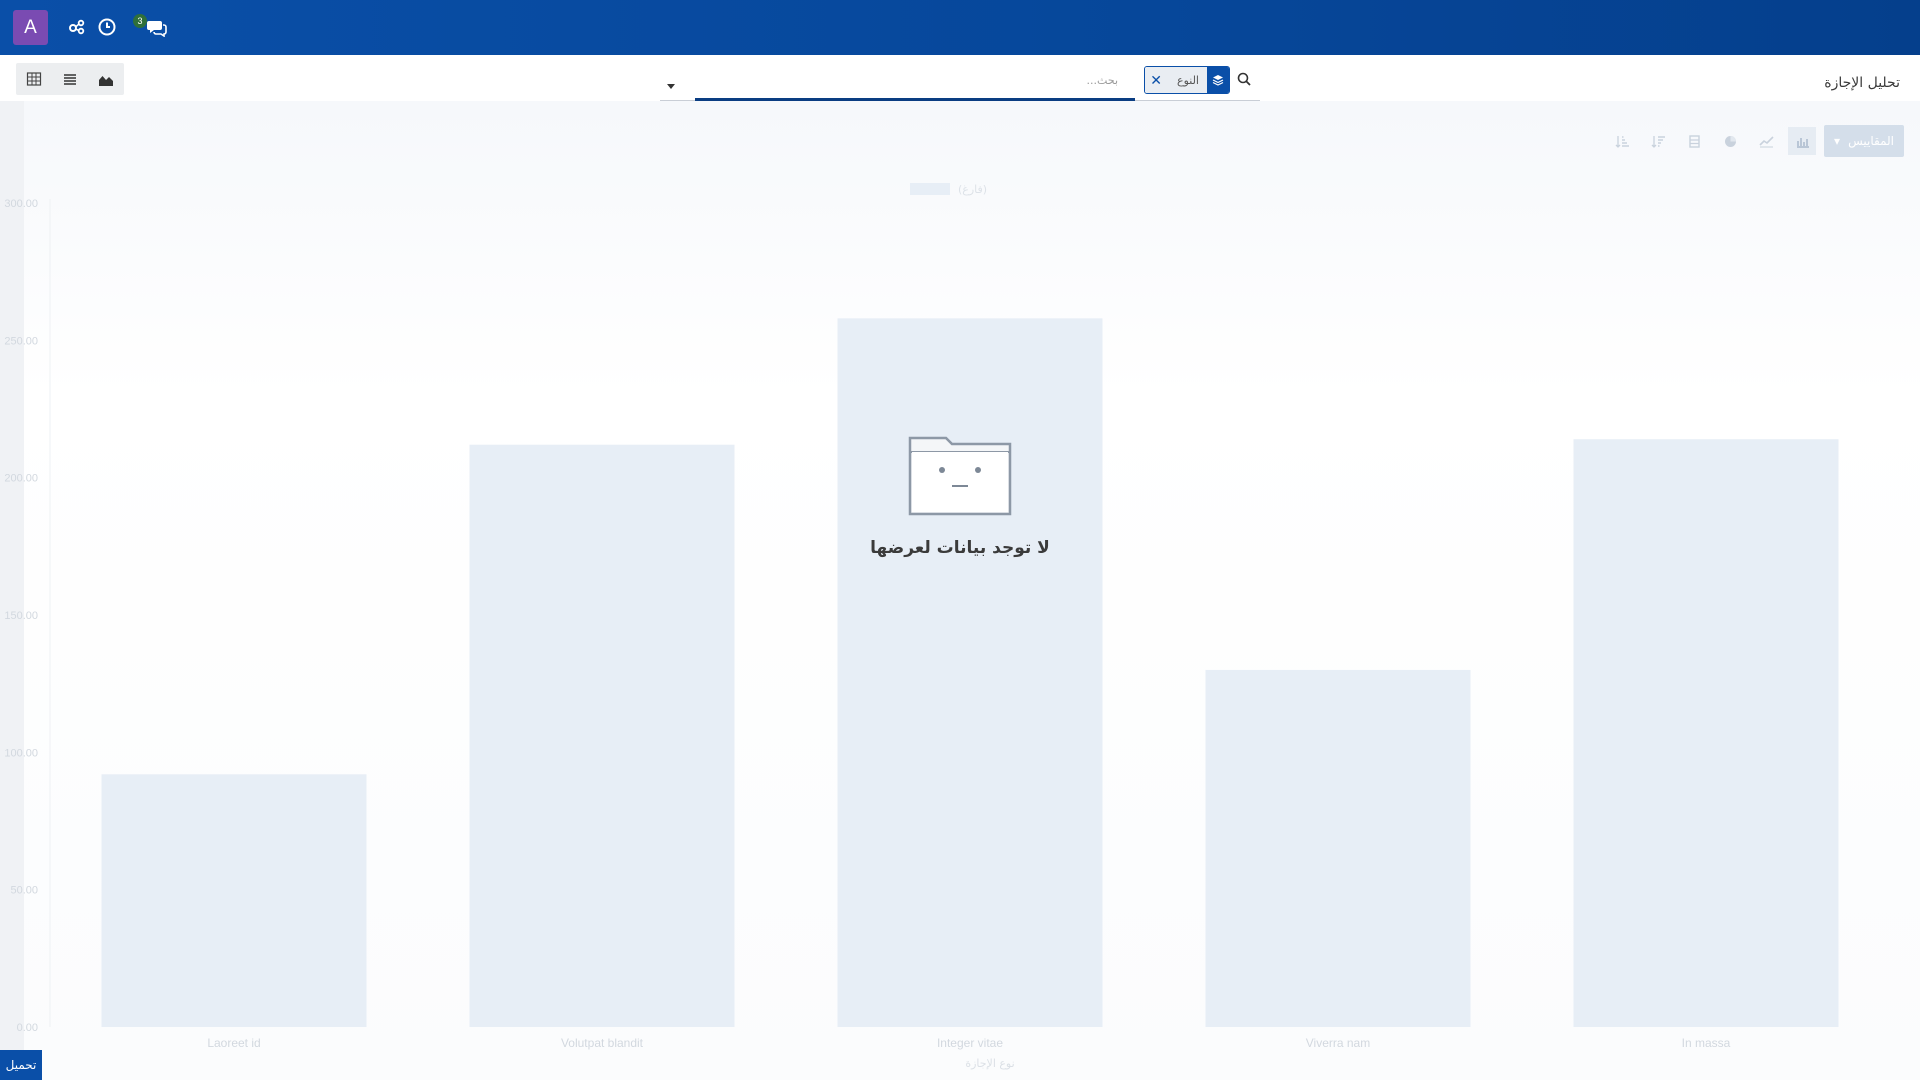  I want to click on graph-view-button, so click(106, 79).